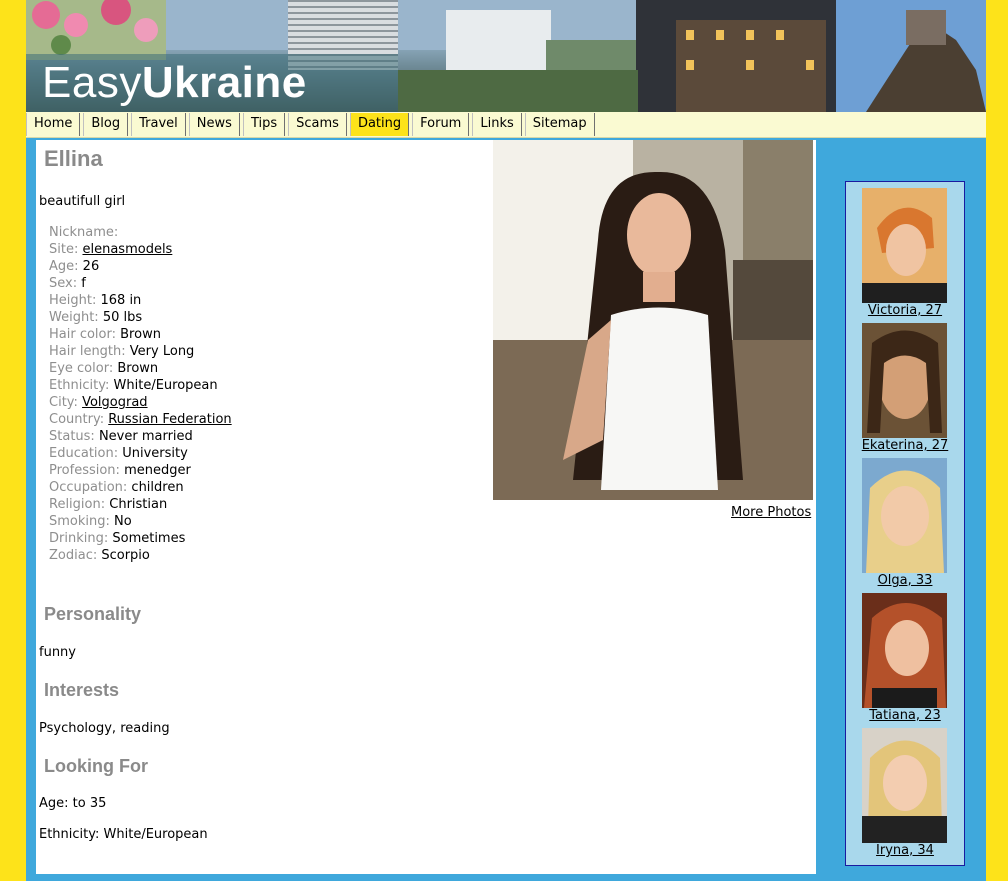 This screenshot has height=881, width=1008. I want to click on detail-education: Education: University, so click(154, 453).